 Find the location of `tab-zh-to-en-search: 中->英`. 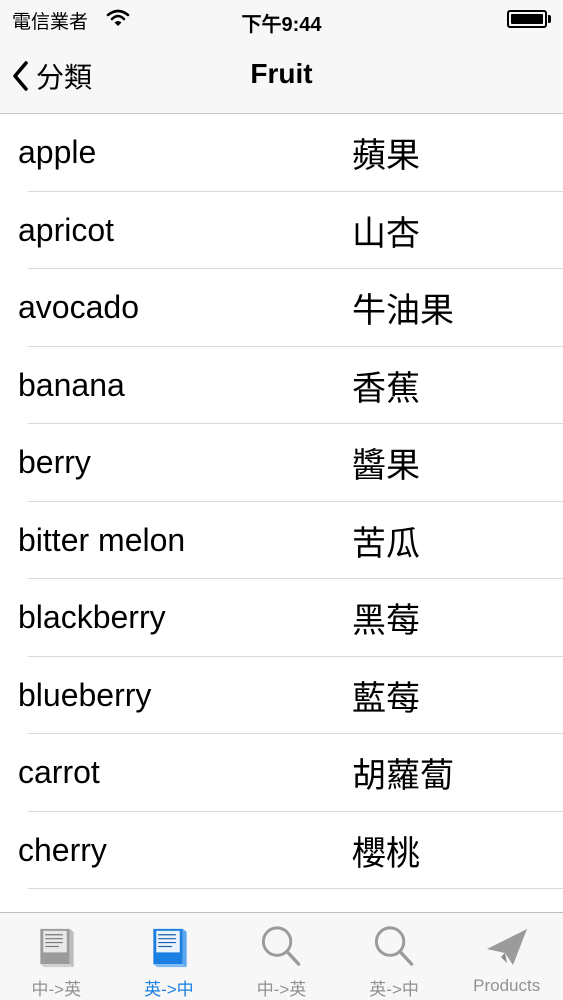

tab-zh-to-en-search: 中->英 is located at coordinates (281, 956).